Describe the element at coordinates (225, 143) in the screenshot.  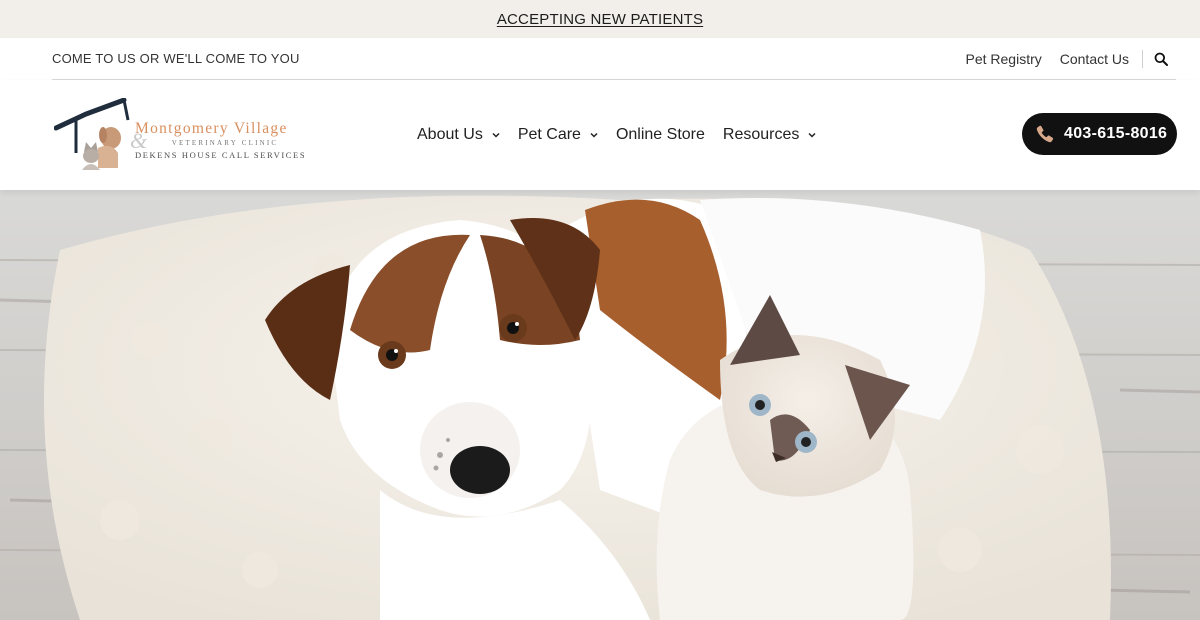
I see `brand-subtitle: VETERINARY CLINIC` at that location.